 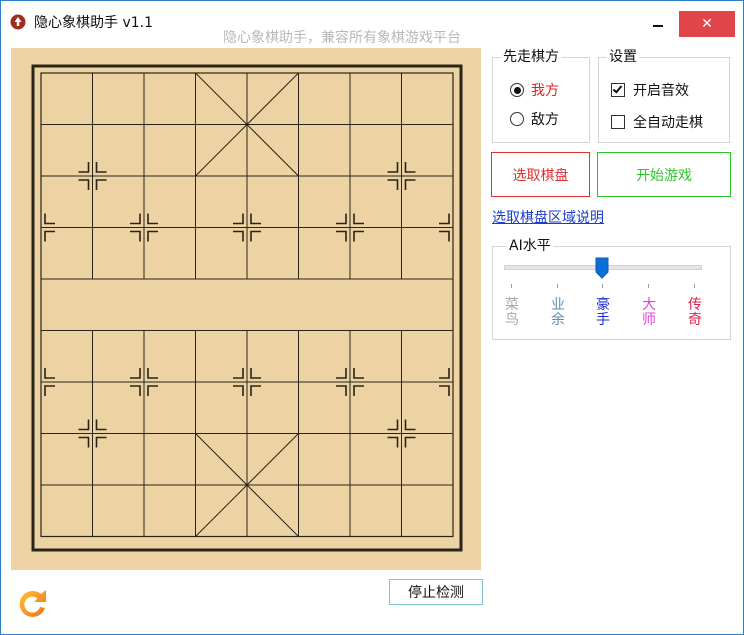 What do you see at coordinates (436, 592) in the screenshot?
I see `stop-detect-button: 停止检测` at bounding box center [436, 592].